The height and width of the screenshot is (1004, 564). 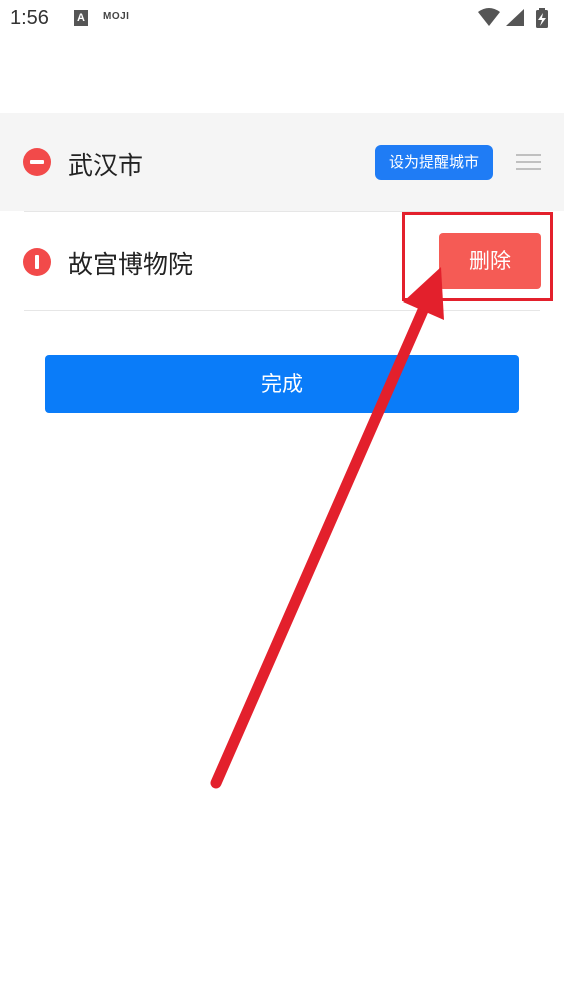 I want to click on signal-icon, so click(x=515, y=17).